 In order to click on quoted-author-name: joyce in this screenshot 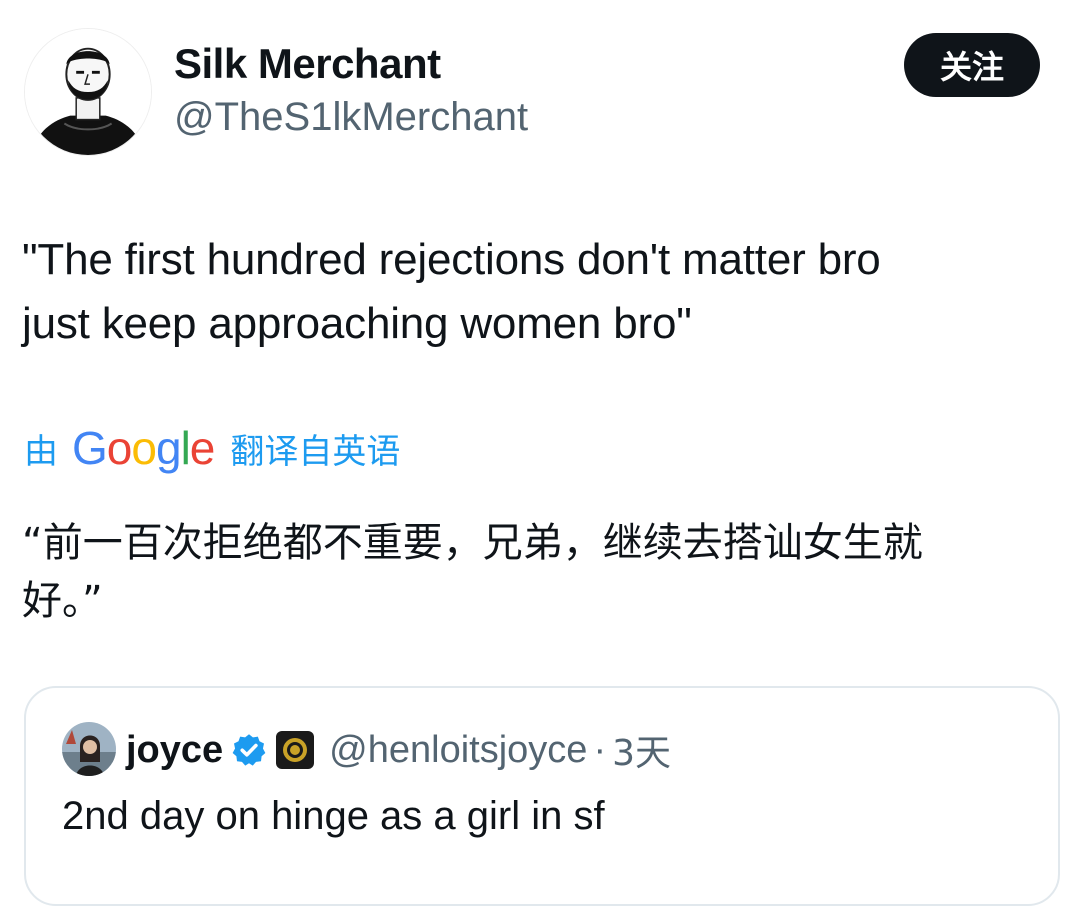, I will do `click(174, 750)`.